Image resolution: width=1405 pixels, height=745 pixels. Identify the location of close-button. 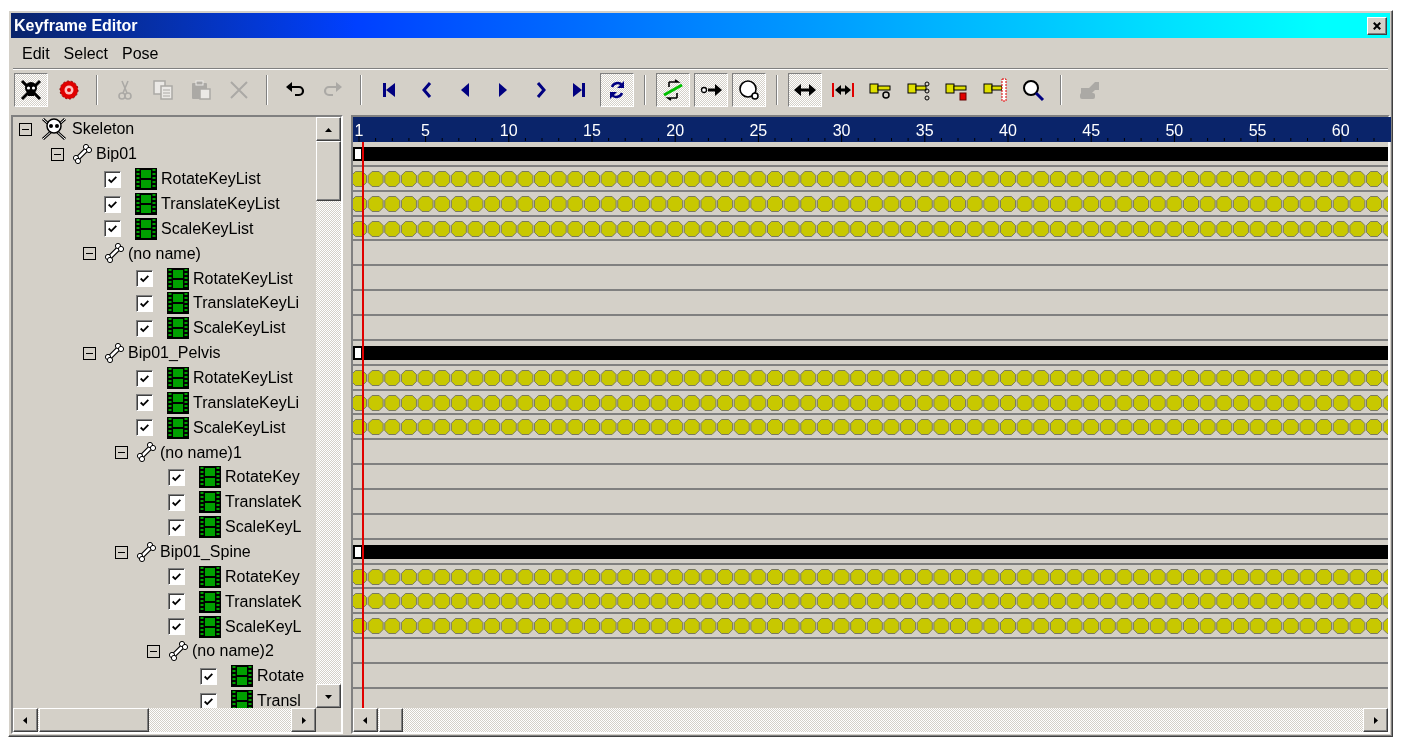
(1377, 25).